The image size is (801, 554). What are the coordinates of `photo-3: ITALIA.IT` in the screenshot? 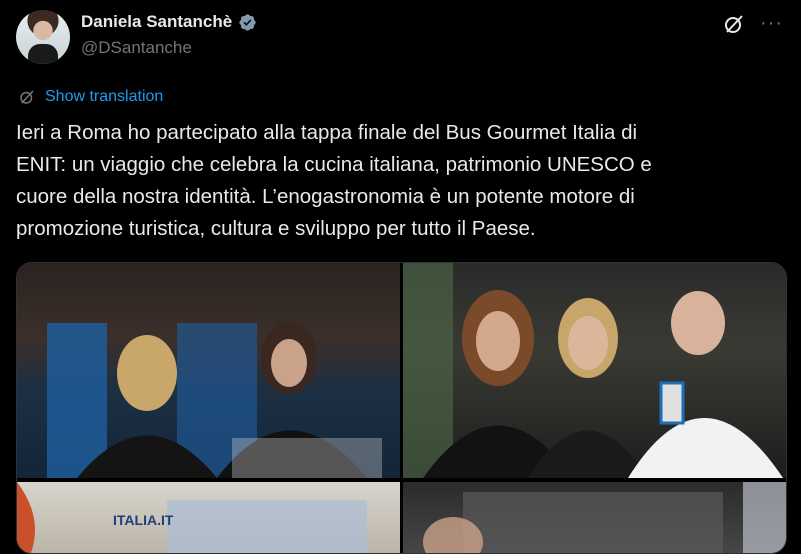 It's located at (208, 517).